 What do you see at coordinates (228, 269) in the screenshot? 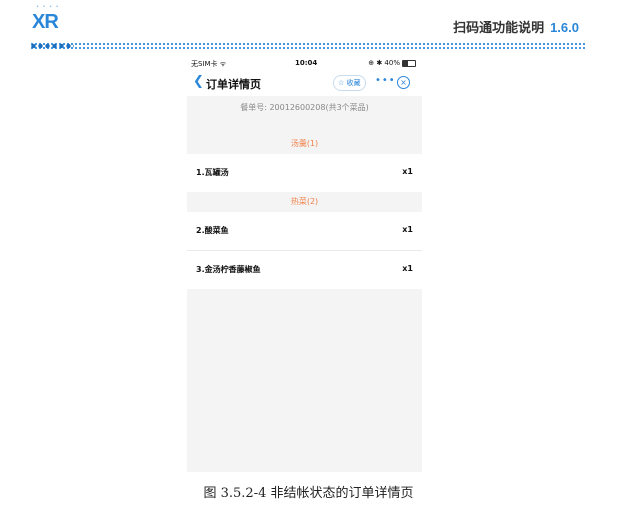
I see `dish-name: 3.金汤柠香藤椒鱼` at bounding box center [228, 269].